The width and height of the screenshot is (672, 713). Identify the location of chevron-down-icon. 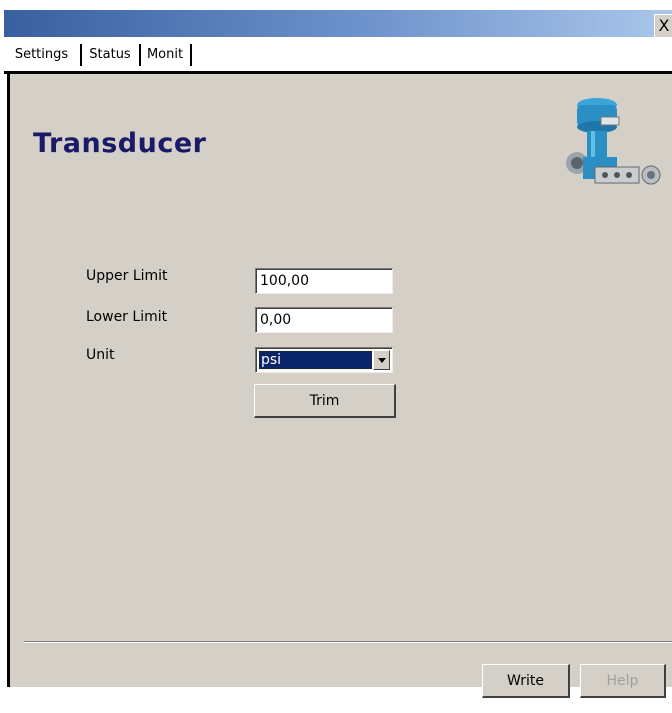
(381, 360).